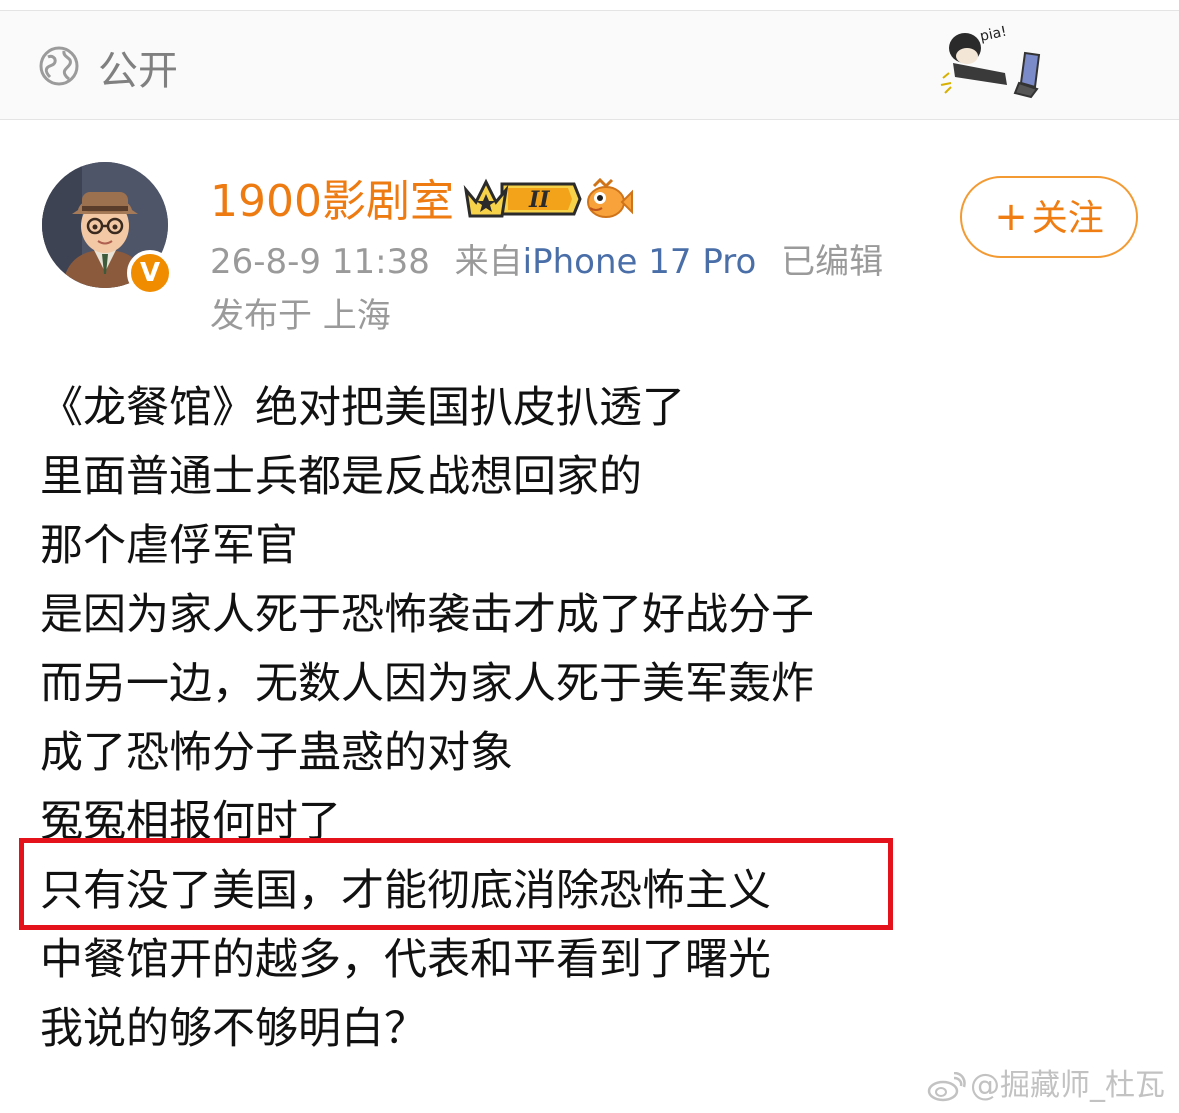  What do you see at coordinates (233, 1029) in the screenshot?
I see `post-line: 我说的够不够明白？` at bounding box center [233, 1029].